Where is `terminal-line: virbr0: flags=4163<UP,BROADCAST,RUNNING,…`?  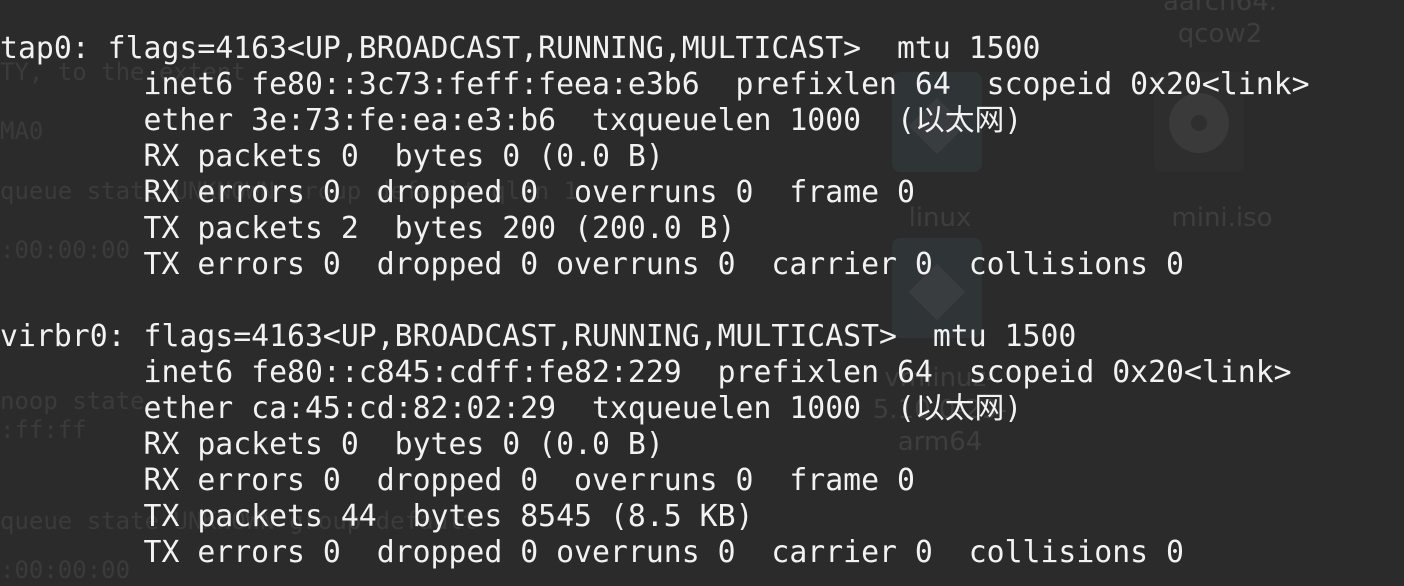
terminal-line: virbr0: flags=4163<UP,BROADCAST,RUNNING,… is located at coordinates (538, 336).